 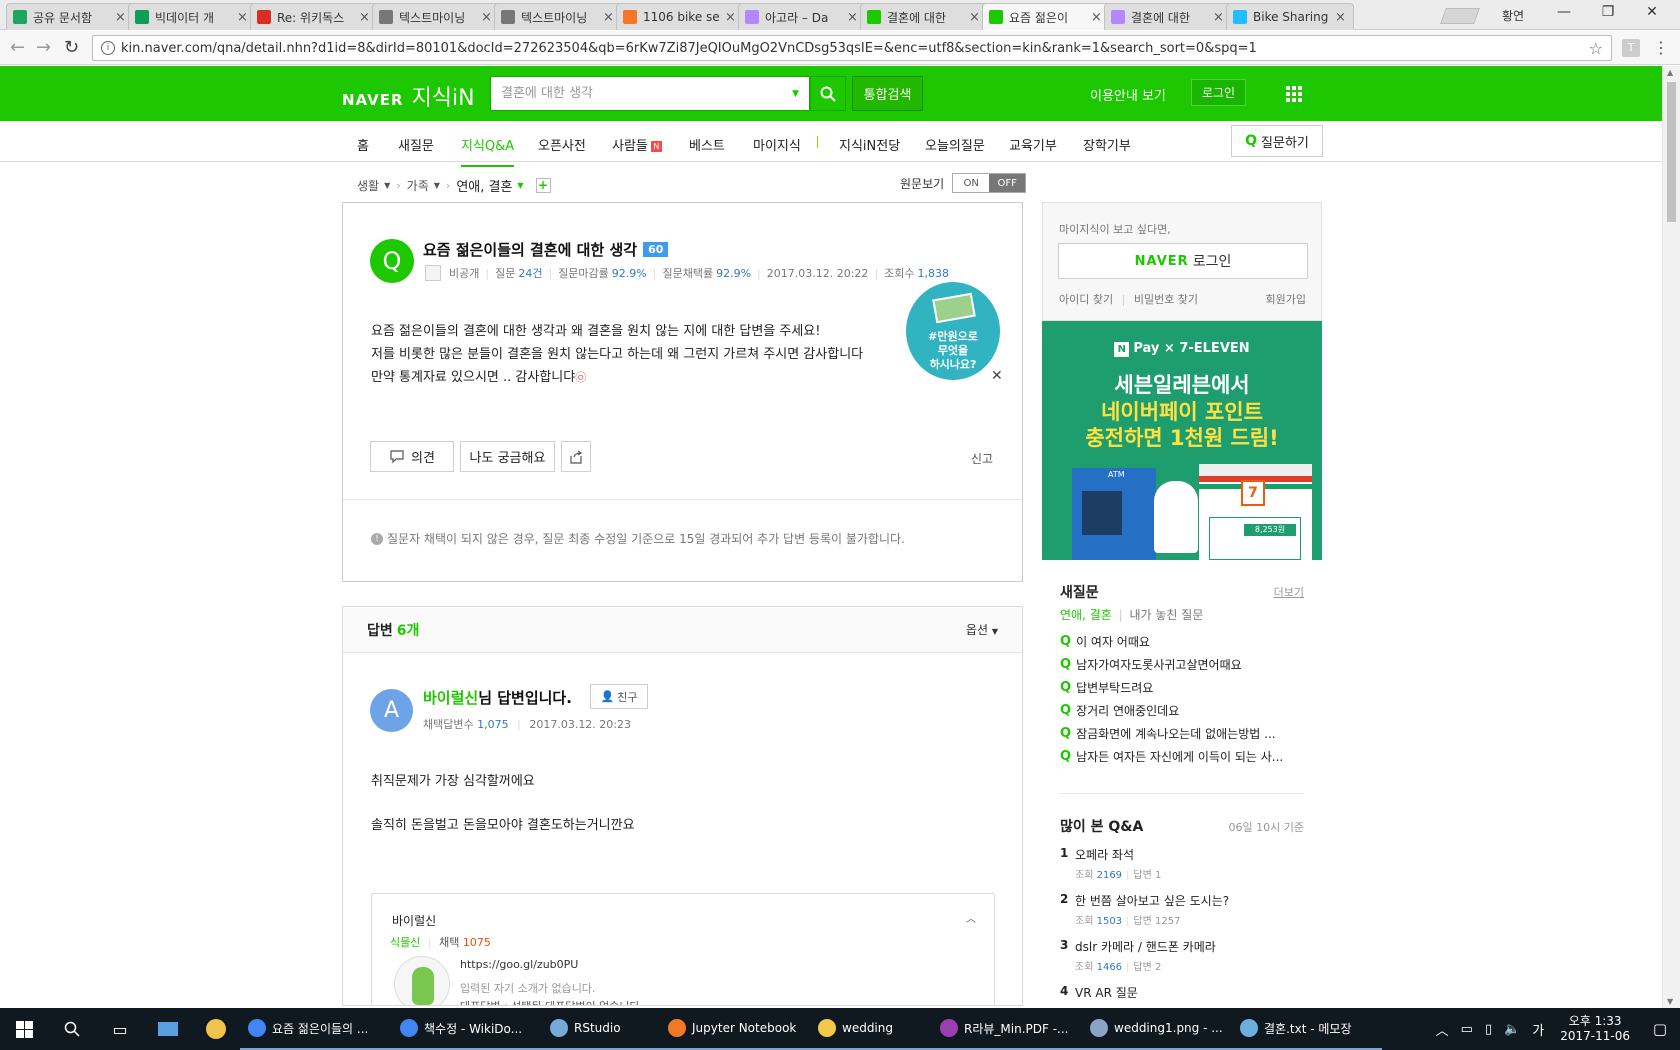 What do you see at coordinates (735, 1029) in the screenshot?
I see `taskbar-app: Jupyter Notebook` at bounding box center [735, 1029].